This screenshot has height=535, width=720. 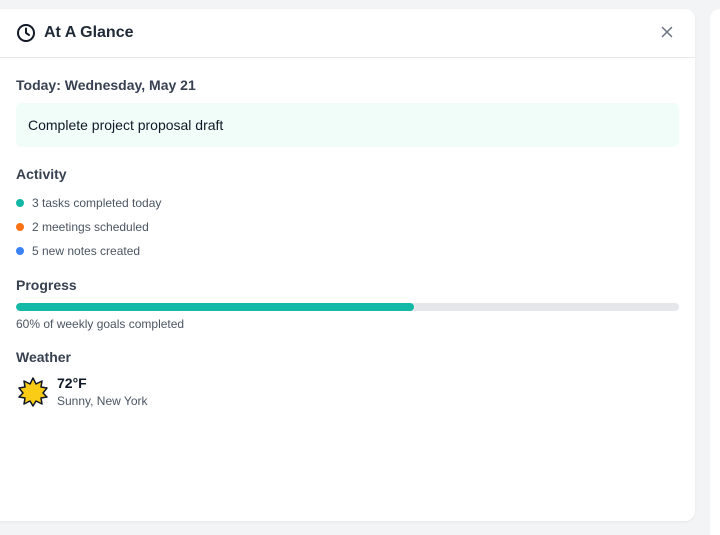 What do you see at coordinates (72, 383) in the screenshot?
I see `weather-temperature: 72°F` at bounding box center [72, 383].